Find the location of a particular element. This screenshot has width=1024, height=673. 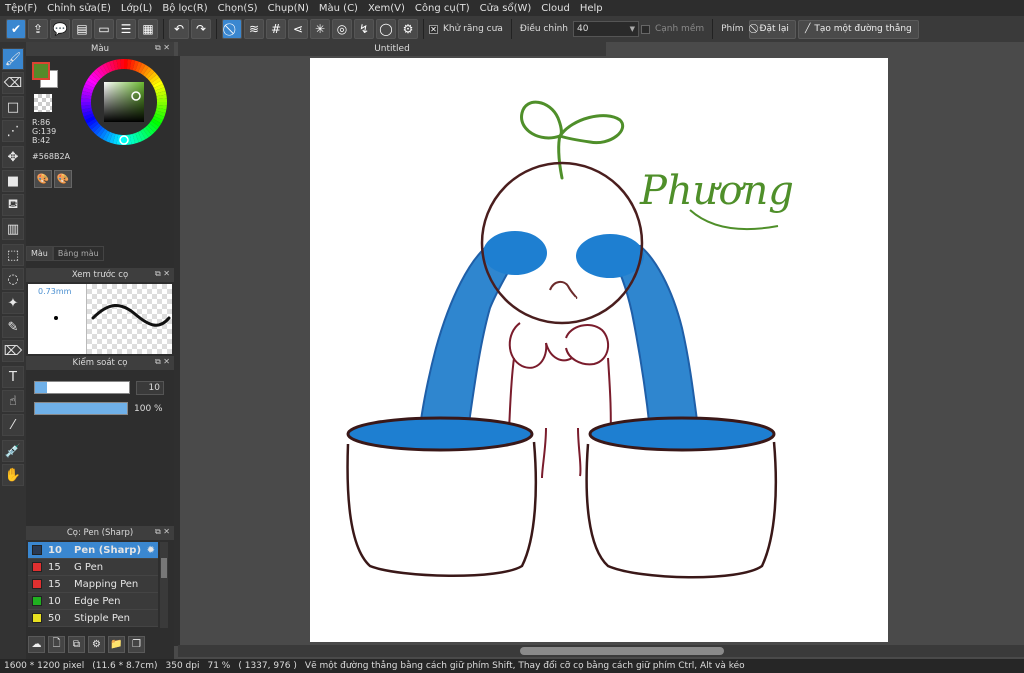

brush-name: Mapping Pen is located at coordinates (106, 584).